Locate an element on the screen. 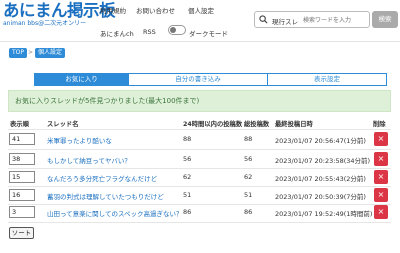 The image size is (400, 253). posts-24h: 56 is located at coordinates (187, 159).